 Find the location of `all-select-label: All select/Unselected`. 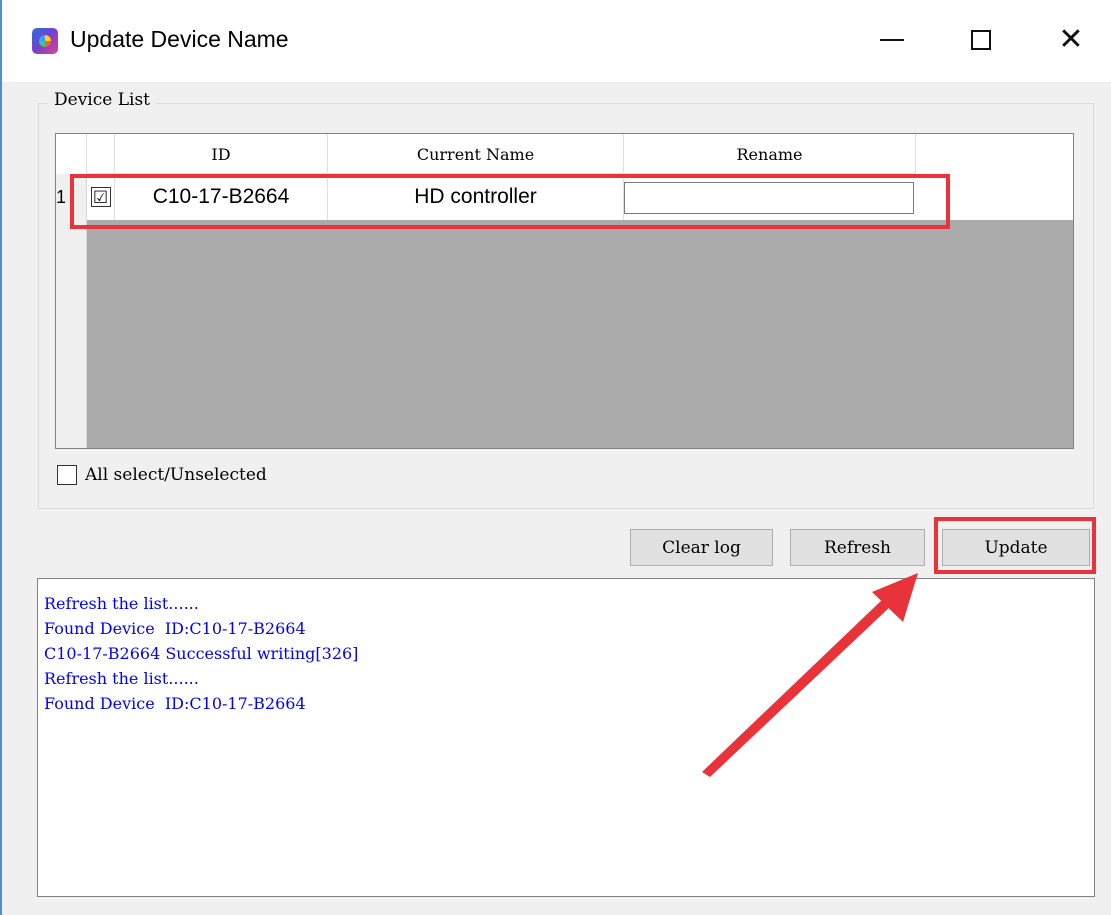

all-select-label: All select/Unselected is located at coordinates (176, 475).